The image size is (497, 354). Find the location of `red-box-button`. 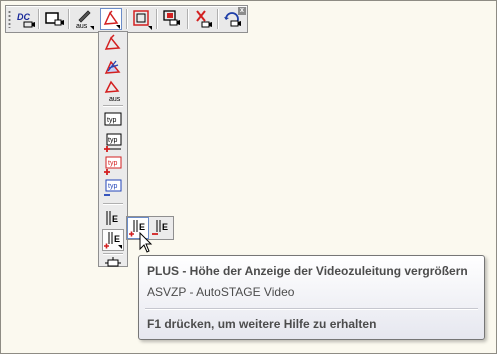

red-box-button is located at coordinates (142, 19).